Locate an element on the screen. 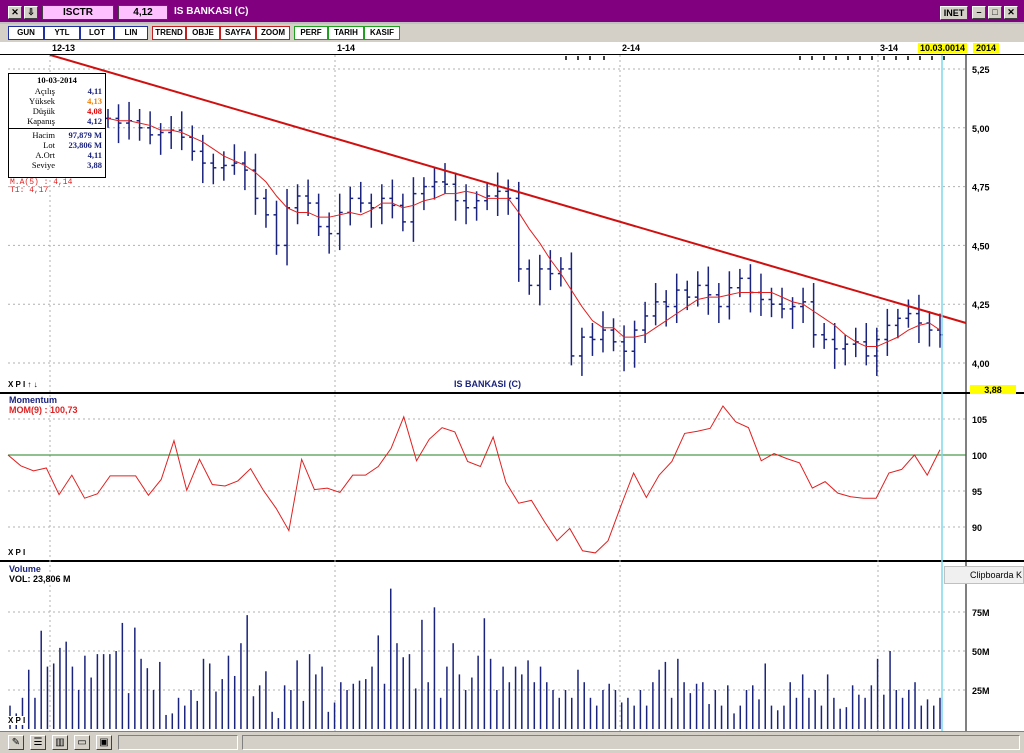 The image size is (1024, 753). lot-label: Lot is located at coordinates (49, 145).